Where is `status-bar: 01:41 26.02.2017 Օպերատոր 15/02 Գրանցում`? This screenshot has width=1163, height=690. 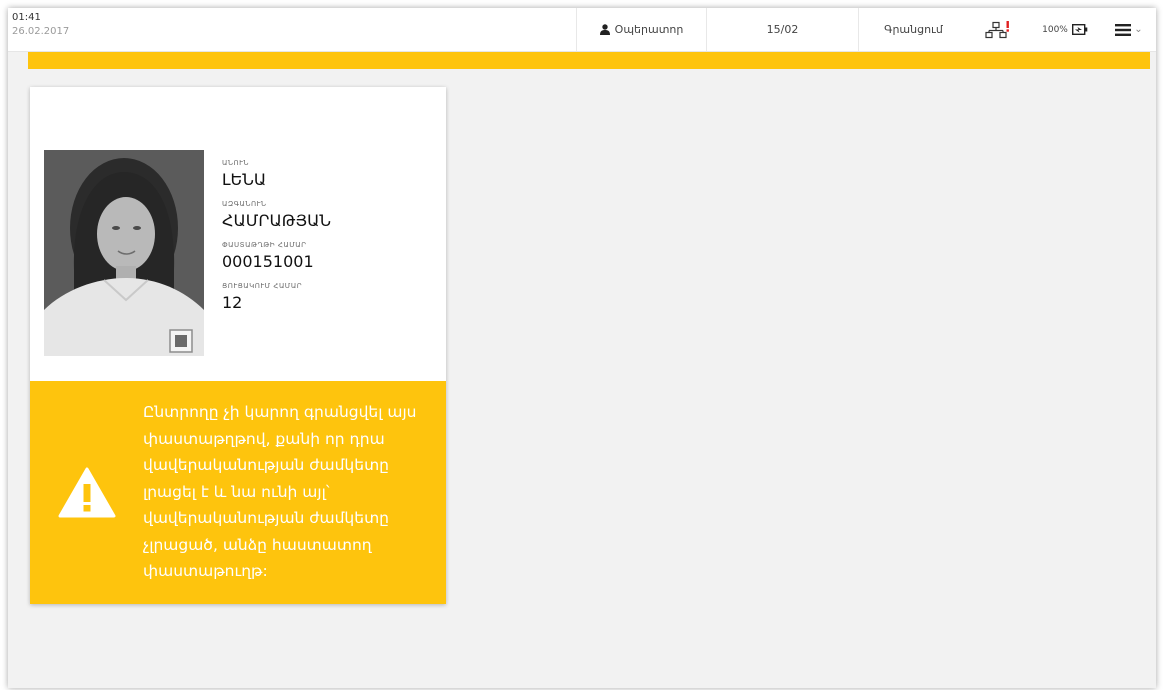
status-bar: 01:41 26.02.2017 Օպերատոր 15/02 Գրանցում is located at coordinates (582, 30).